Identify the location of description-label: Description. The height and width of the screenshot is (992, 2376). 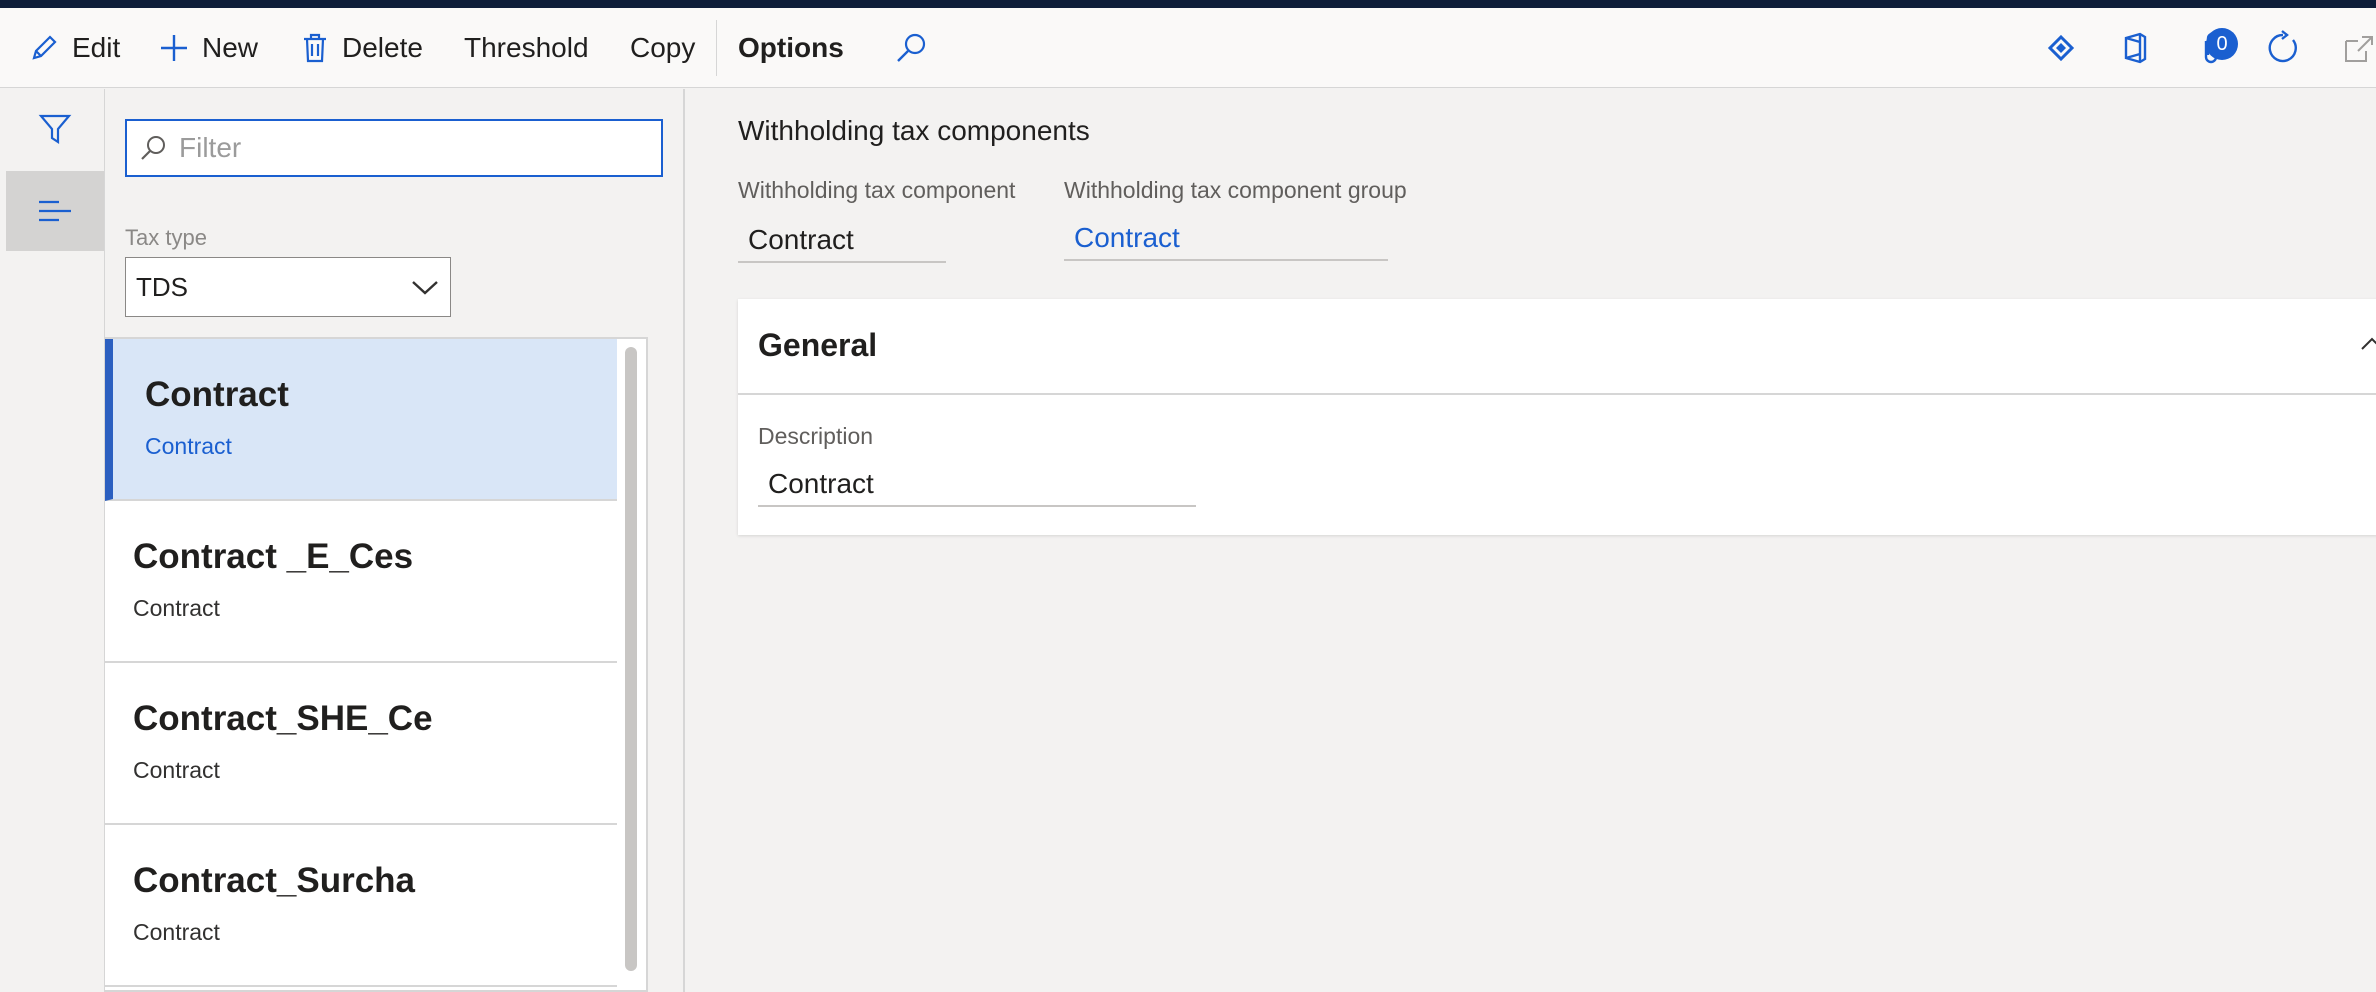
(816, 436).